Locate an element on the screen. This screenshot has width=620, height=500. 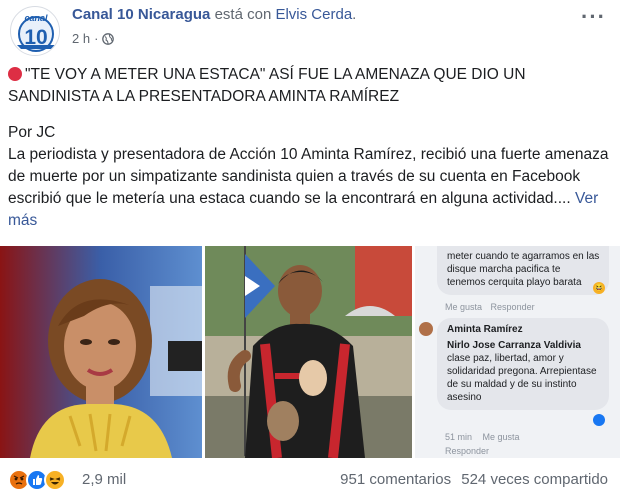
post-stats: 951 comentarios 524 veces compartido is located at coordinates (474, 479).